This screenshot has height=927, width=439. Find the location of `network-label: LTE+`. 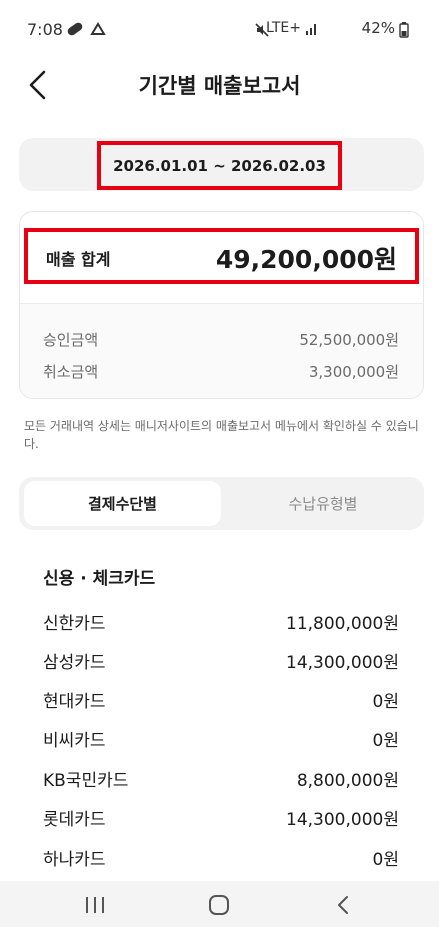

network-label: LTE+ is located at coordinates (283, 28).